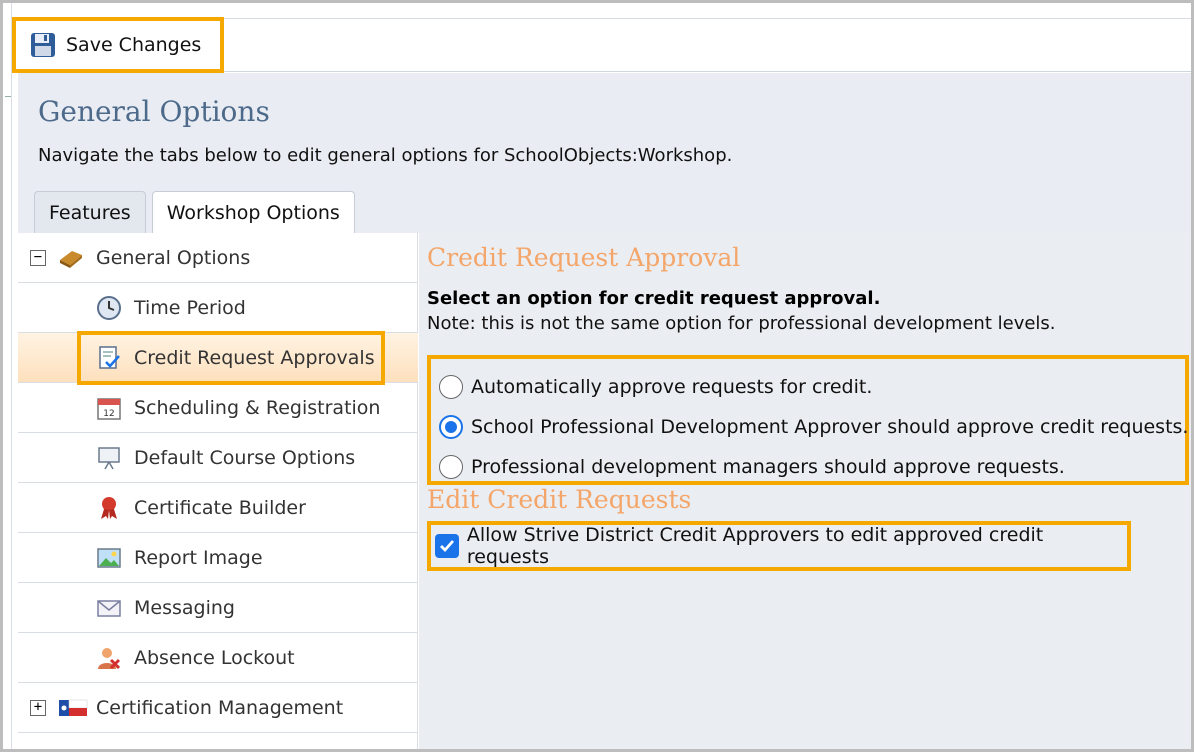  Describe the element at coordinates (214, 657) in the screenshot. I see `tree-item-label: Absence Lockout` at that location.